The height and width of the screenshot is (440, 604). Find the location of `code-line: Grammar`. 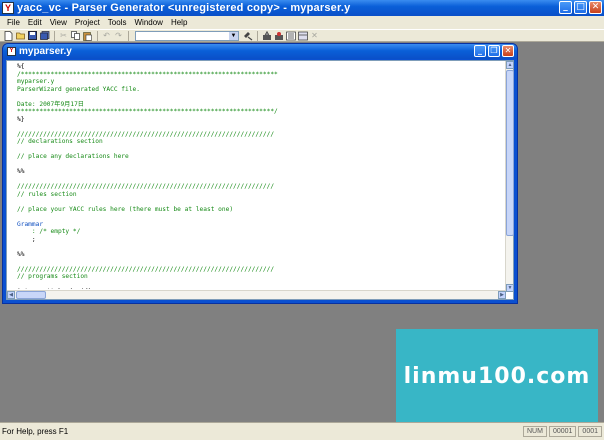

code-line: Grammar is located at coordinates (30, 224).